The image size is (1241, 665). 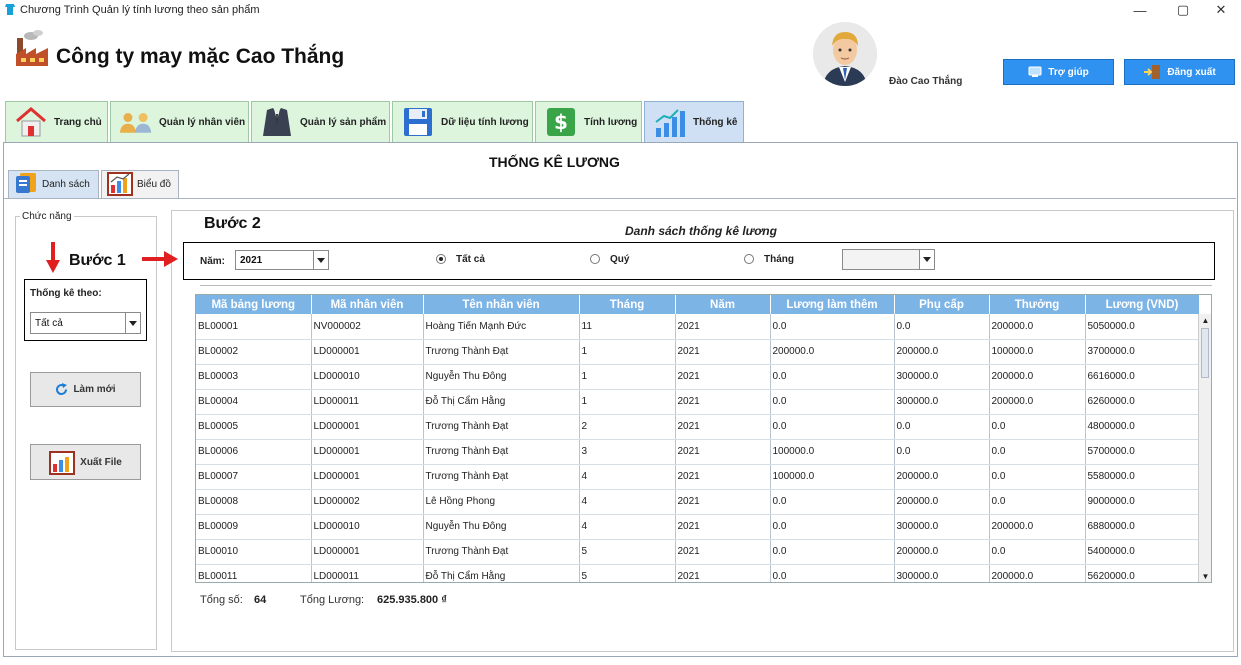 What do you see at coordinates (501, 304) in the screenshot?
I see `column-header: Tên nhân viên` at bounding box center [501, 304].